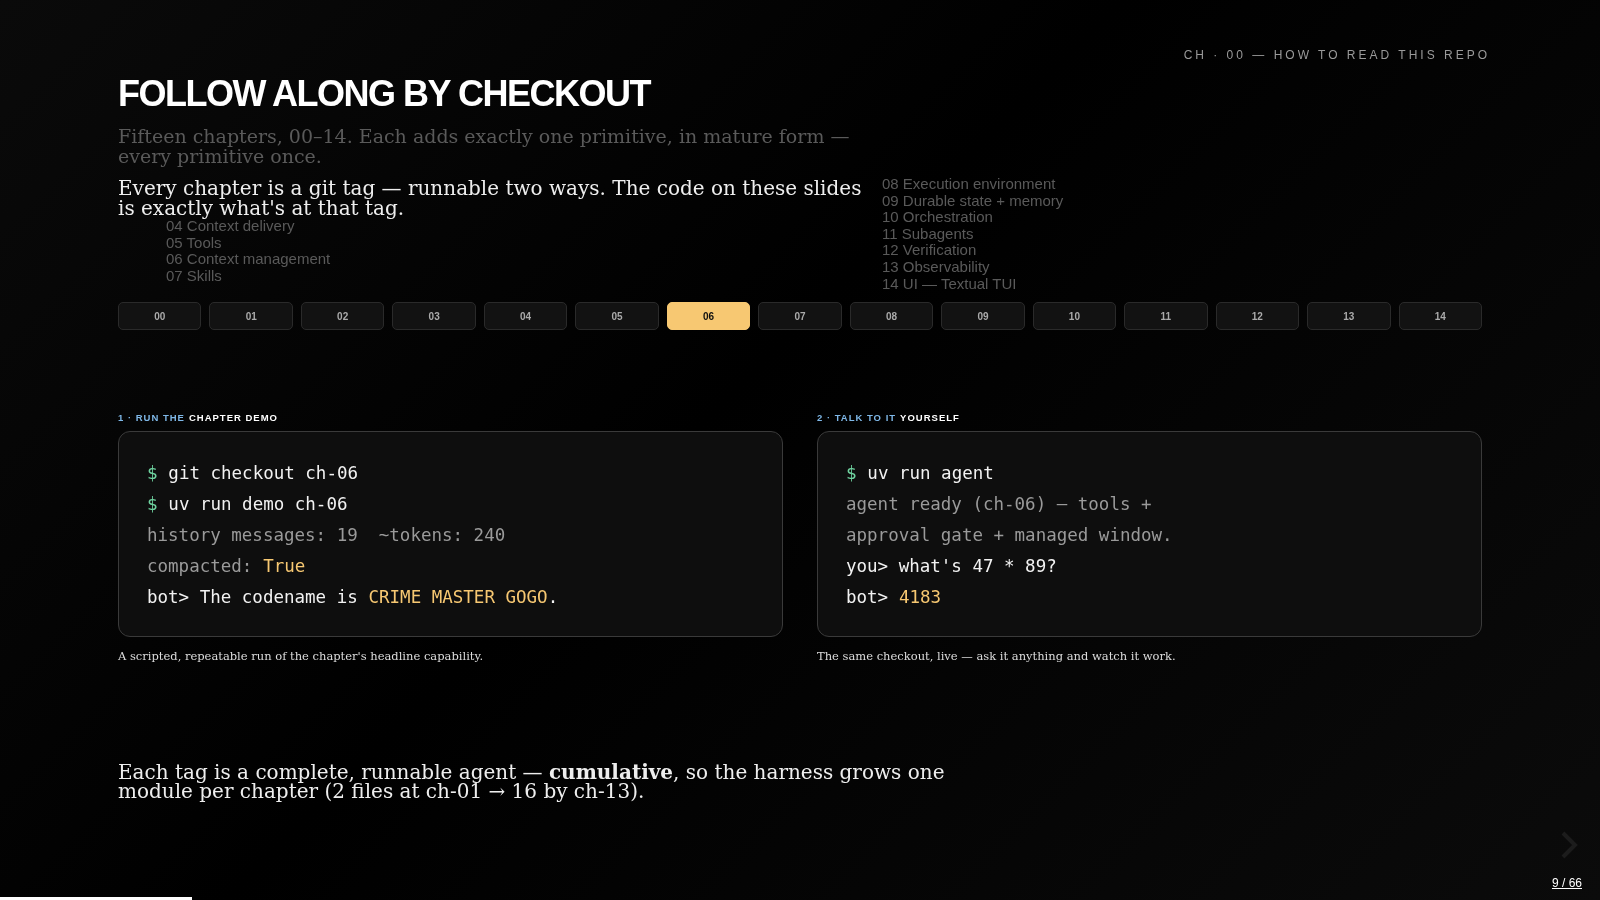 This screenshot has width=1600, height=900. What do you see at coordinates (194, 276) in the screenshot?
I see `faded-list-item: 07 Skills` at bounding box center [194, 276].